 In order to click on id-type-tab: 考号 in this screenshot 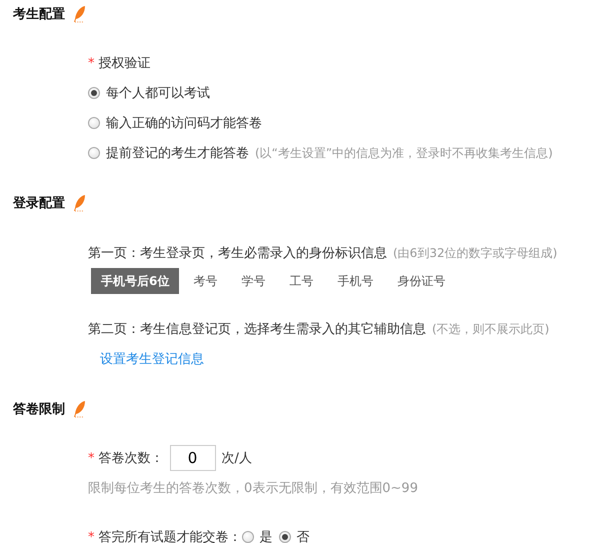, I will do `click(205, 281)`.